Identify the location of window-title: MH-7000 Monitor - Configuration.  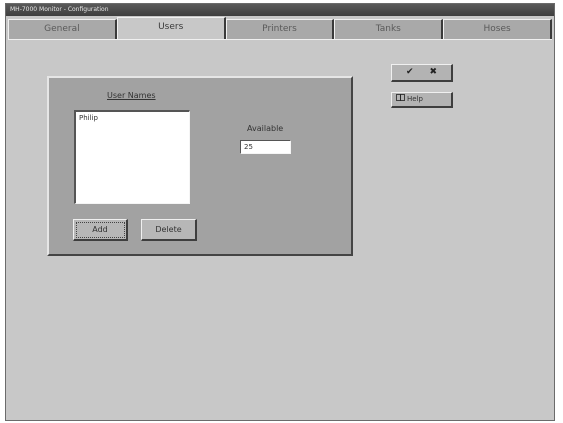
(280, 10).